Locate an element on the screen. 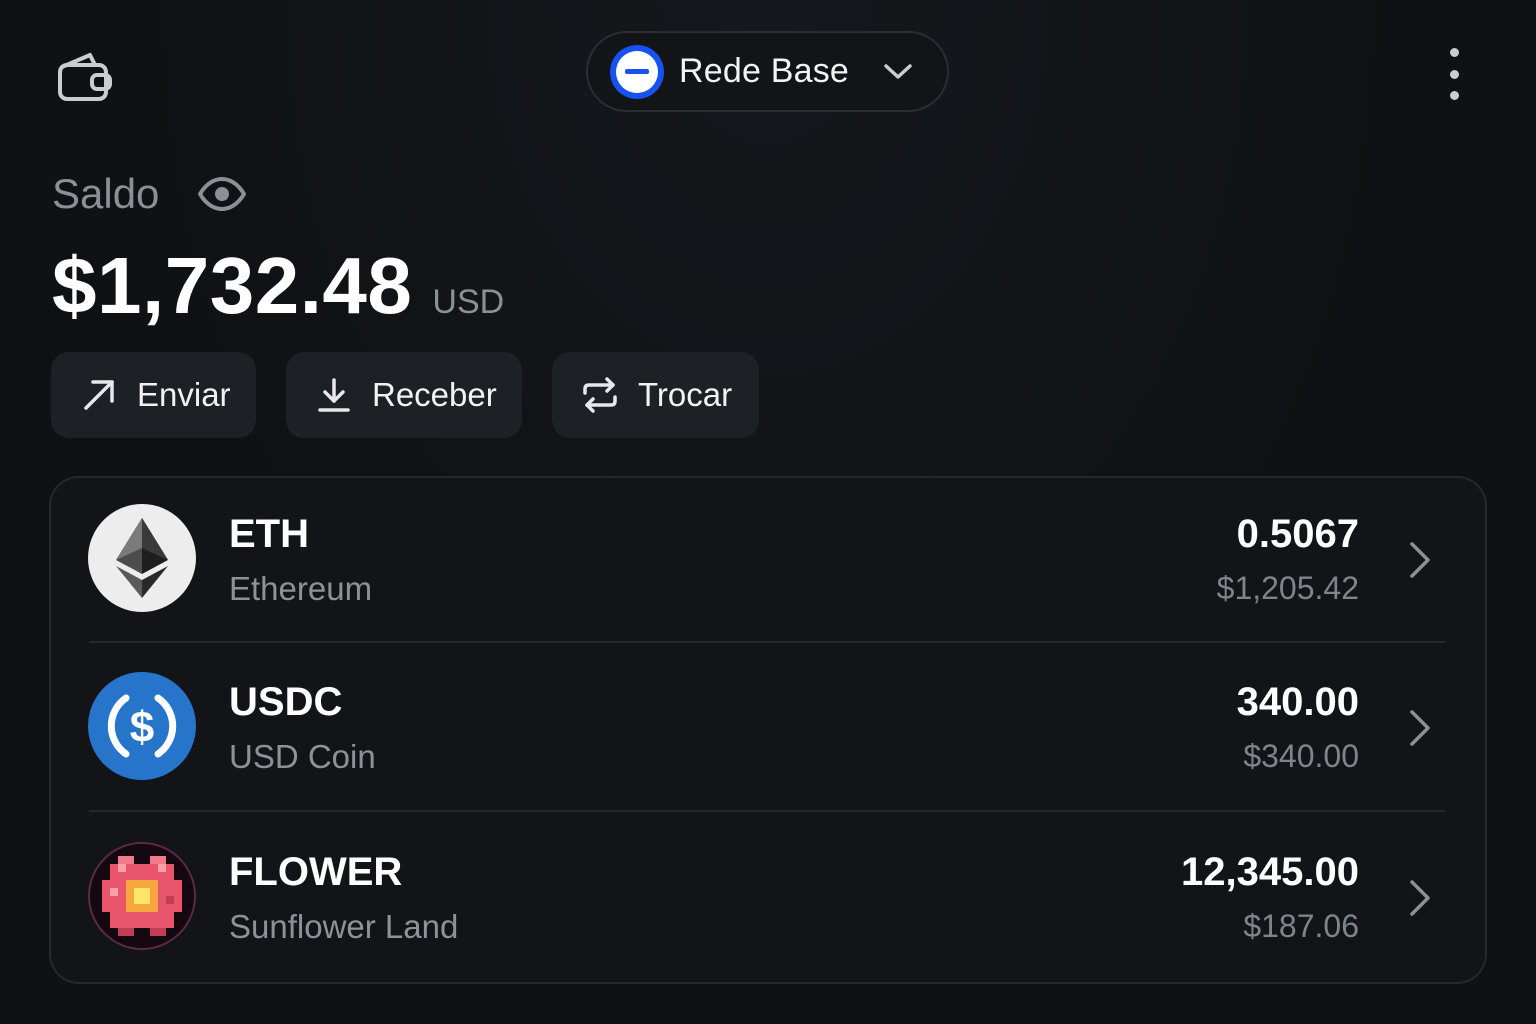  flower-icon is located at coordinates (142, 896).